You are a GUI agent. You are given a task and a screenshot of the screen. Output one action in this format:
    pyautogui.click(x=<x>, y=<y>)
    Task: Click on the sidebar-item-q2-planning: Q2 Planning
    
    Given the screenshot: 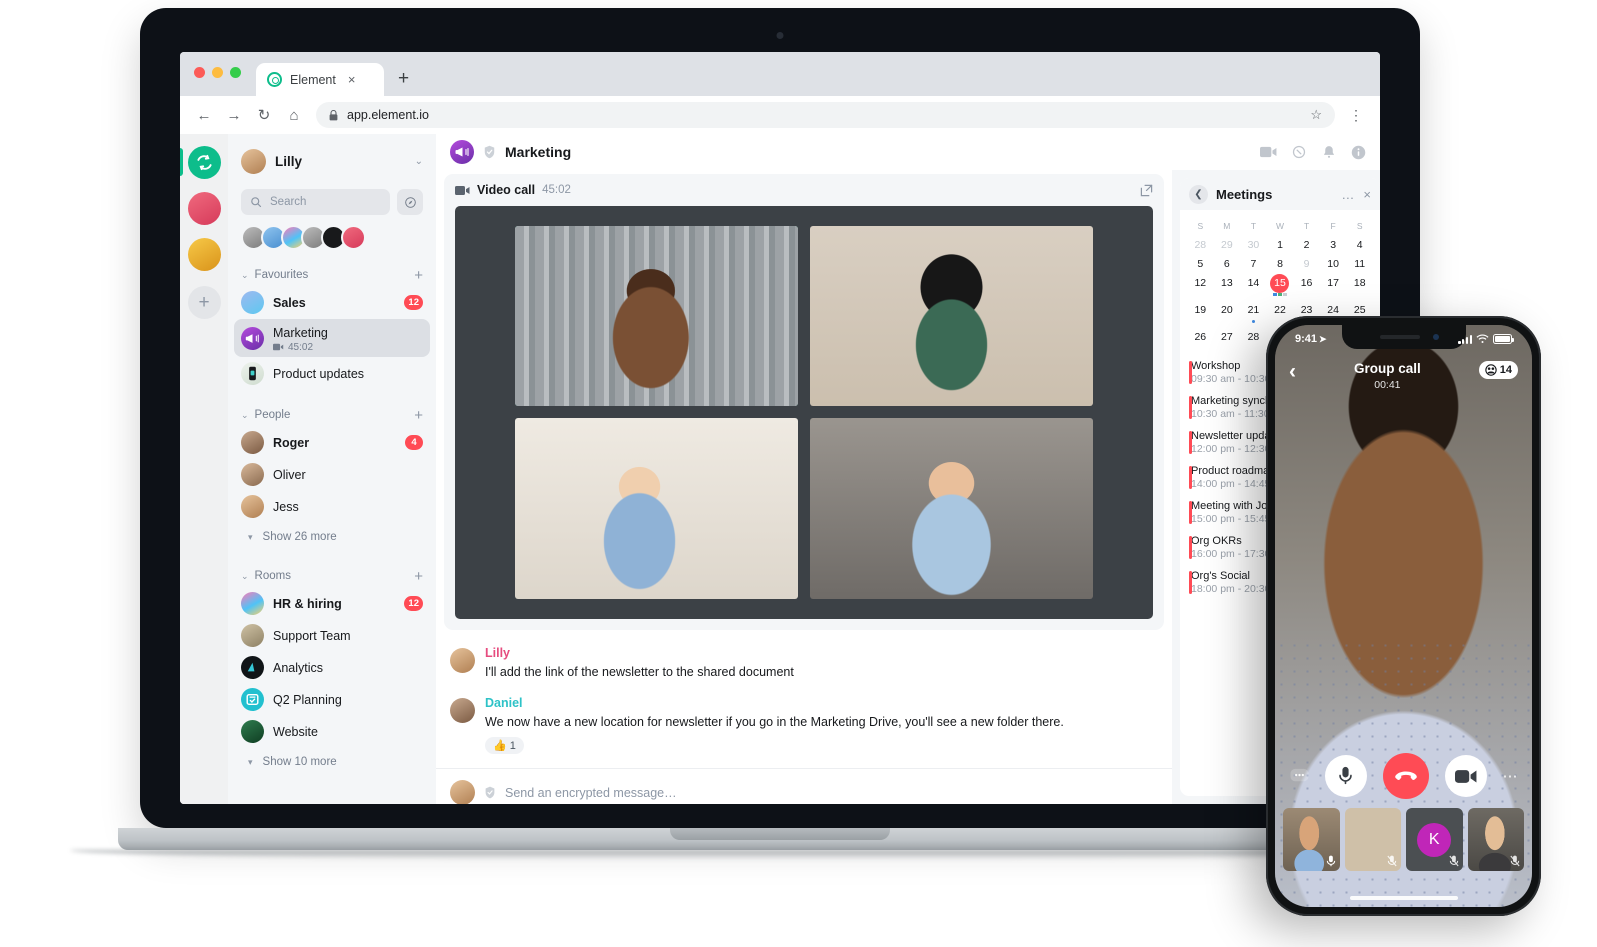 What is the action you would take?
    pyautogui.click(x=332, y=699)
    